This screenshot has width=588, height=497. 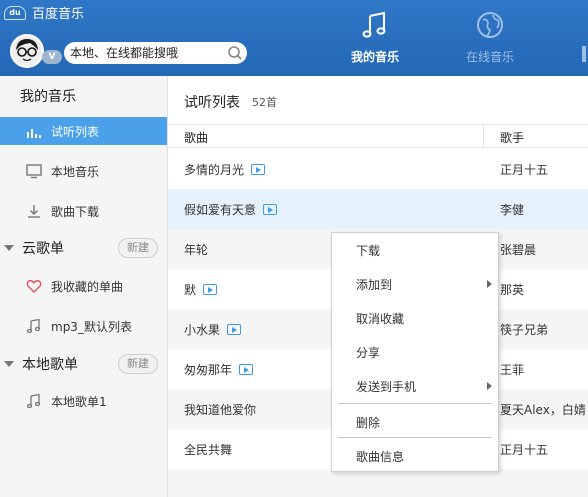 What do you see at coordinates (220, 409) in the screenshot?
I see `song-title: 我知道他爱你` at bounding box center [220, 409].